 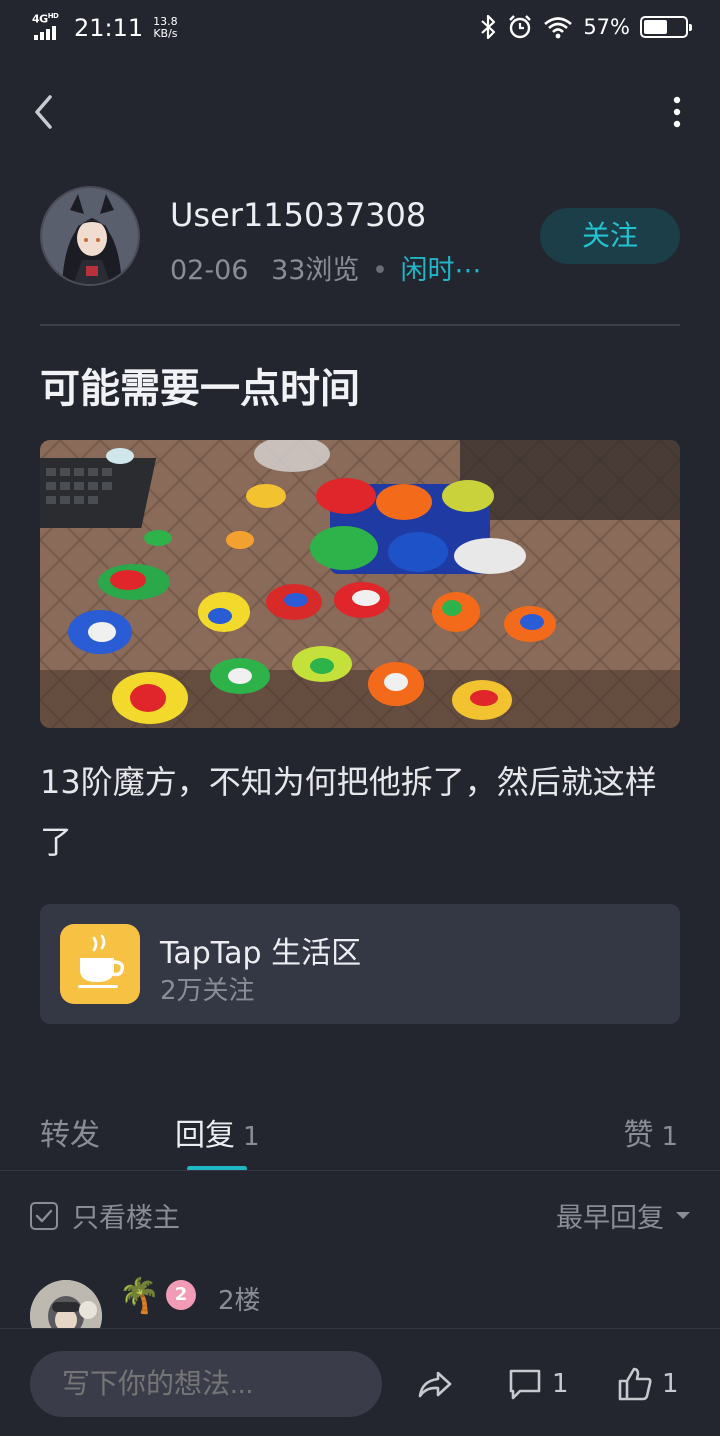 What do you see at coordinates (315, 270) in the screenshot?
I see `view-count: 33浏览` at bounding box center [315, 270].